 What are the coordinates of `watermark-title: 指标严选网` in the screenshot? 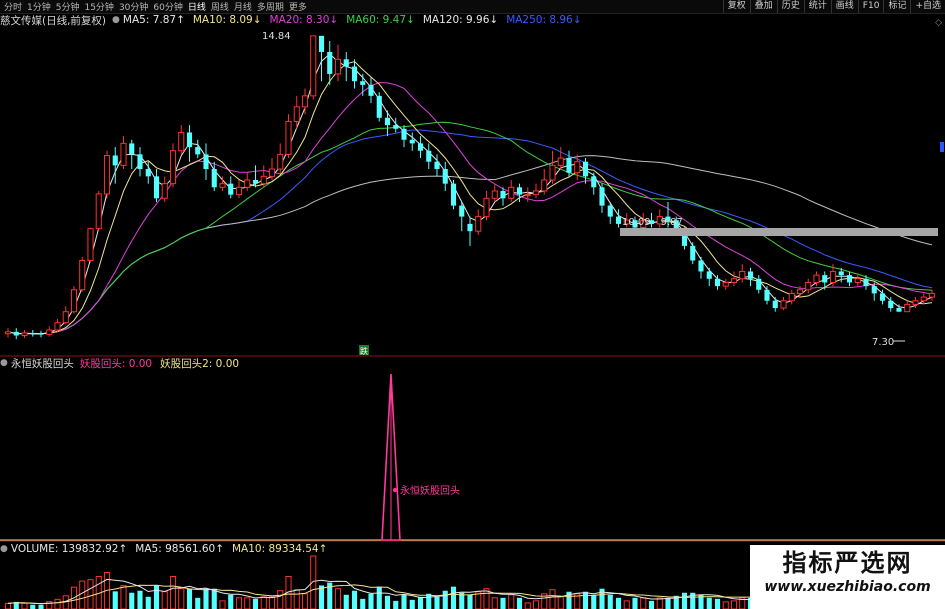 It's located at (847, 563).